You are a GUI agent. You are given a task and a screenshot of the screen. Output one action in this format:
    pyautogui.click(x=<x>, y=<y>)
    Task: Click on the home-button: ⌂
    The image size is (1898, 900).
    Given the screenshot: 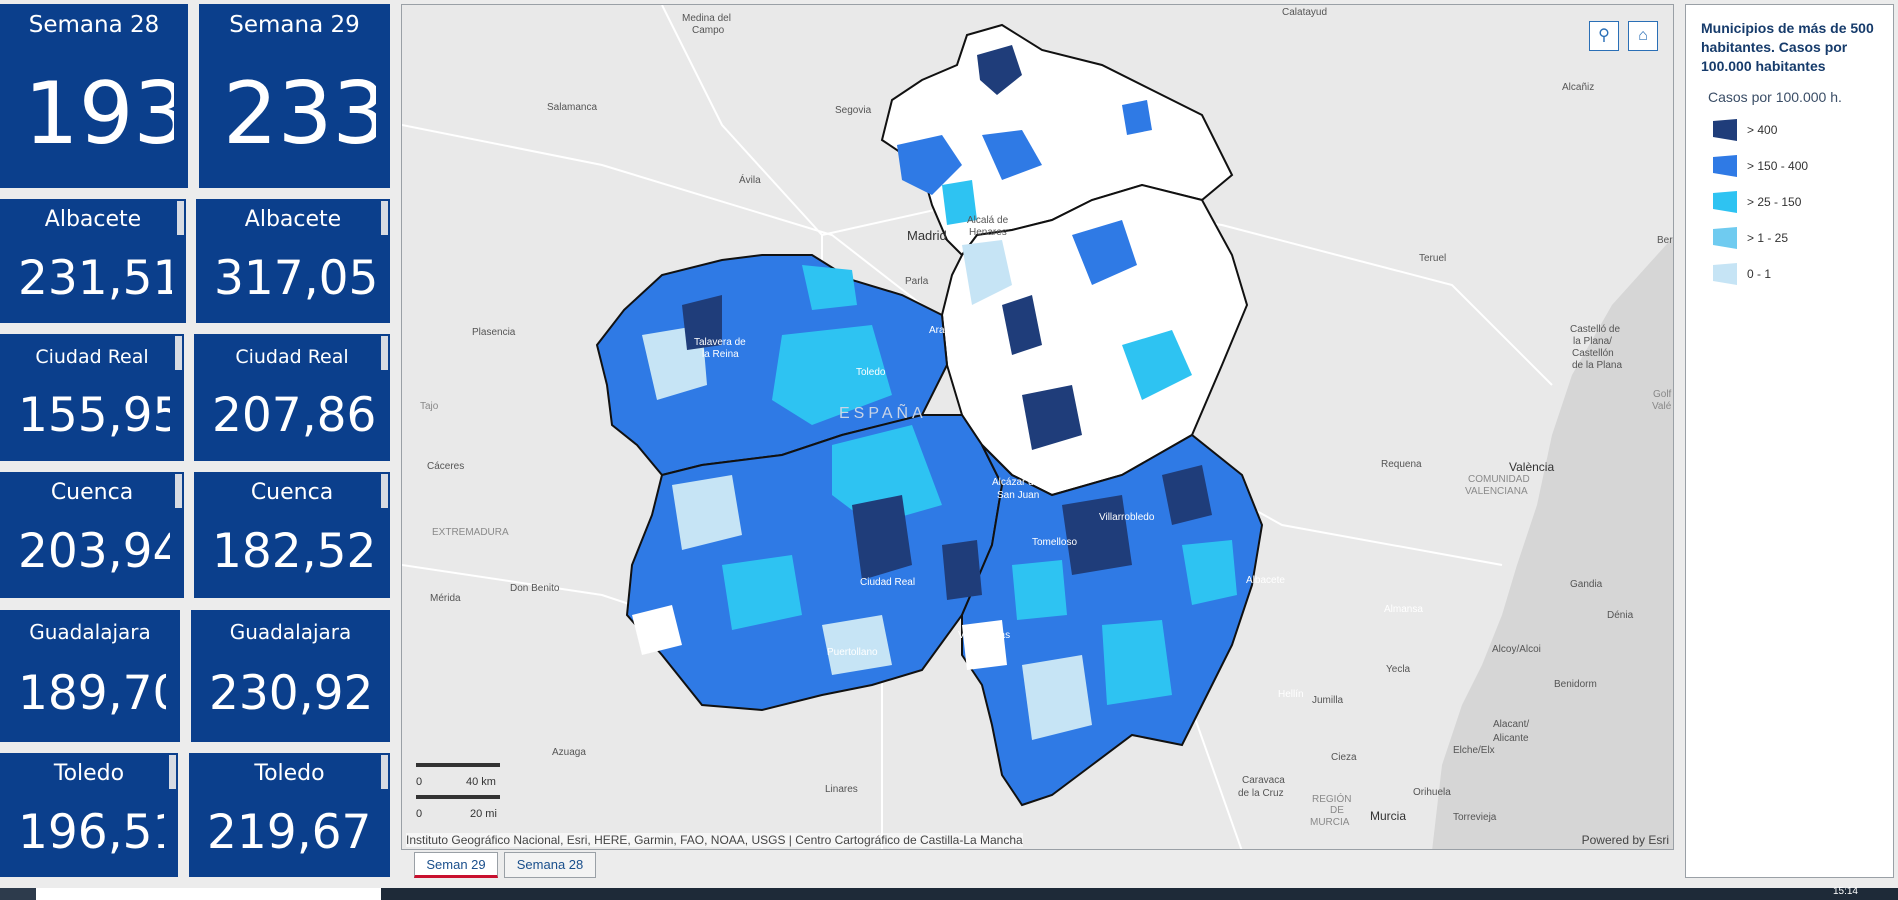 What is the action you would take?
    pyautogui.click(x=1643, y=36)
    